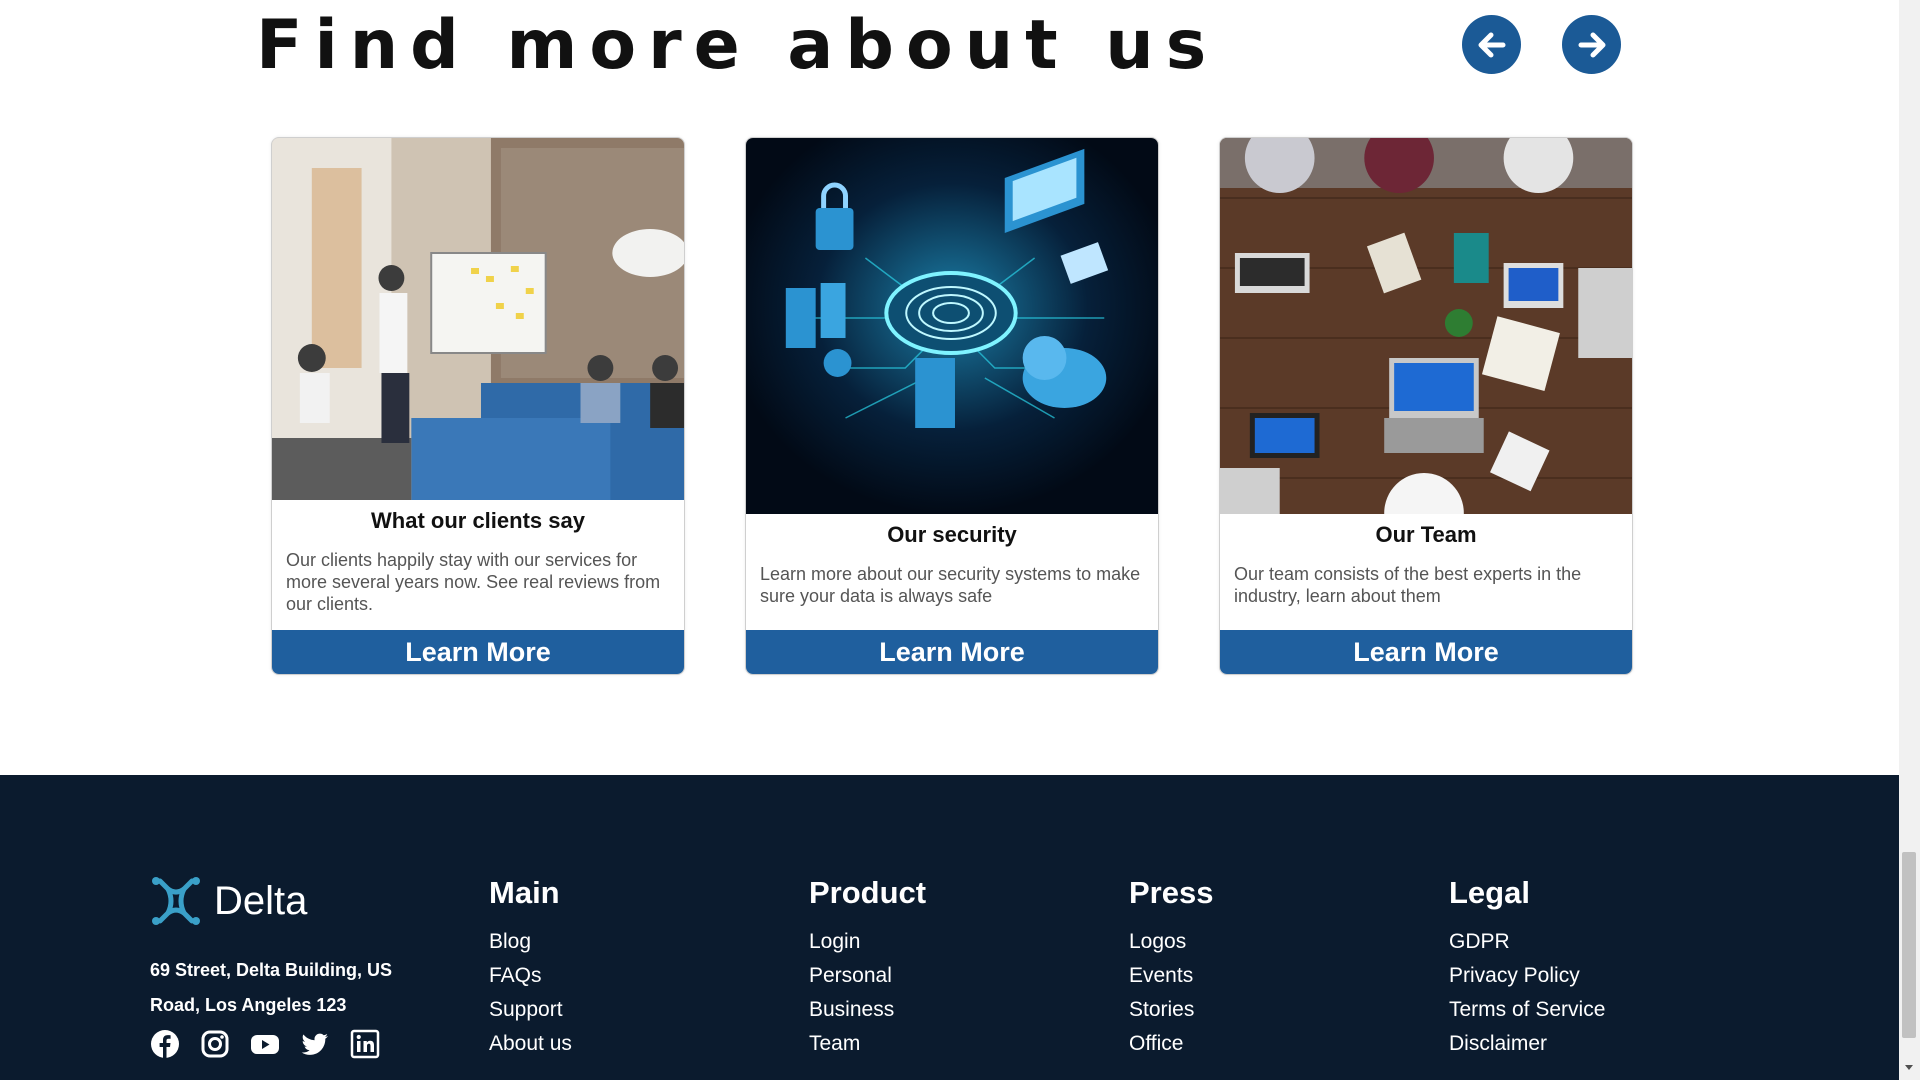  I want to click on footer-column-press: Press Logos Events Stories Office, so click(1171, 968).